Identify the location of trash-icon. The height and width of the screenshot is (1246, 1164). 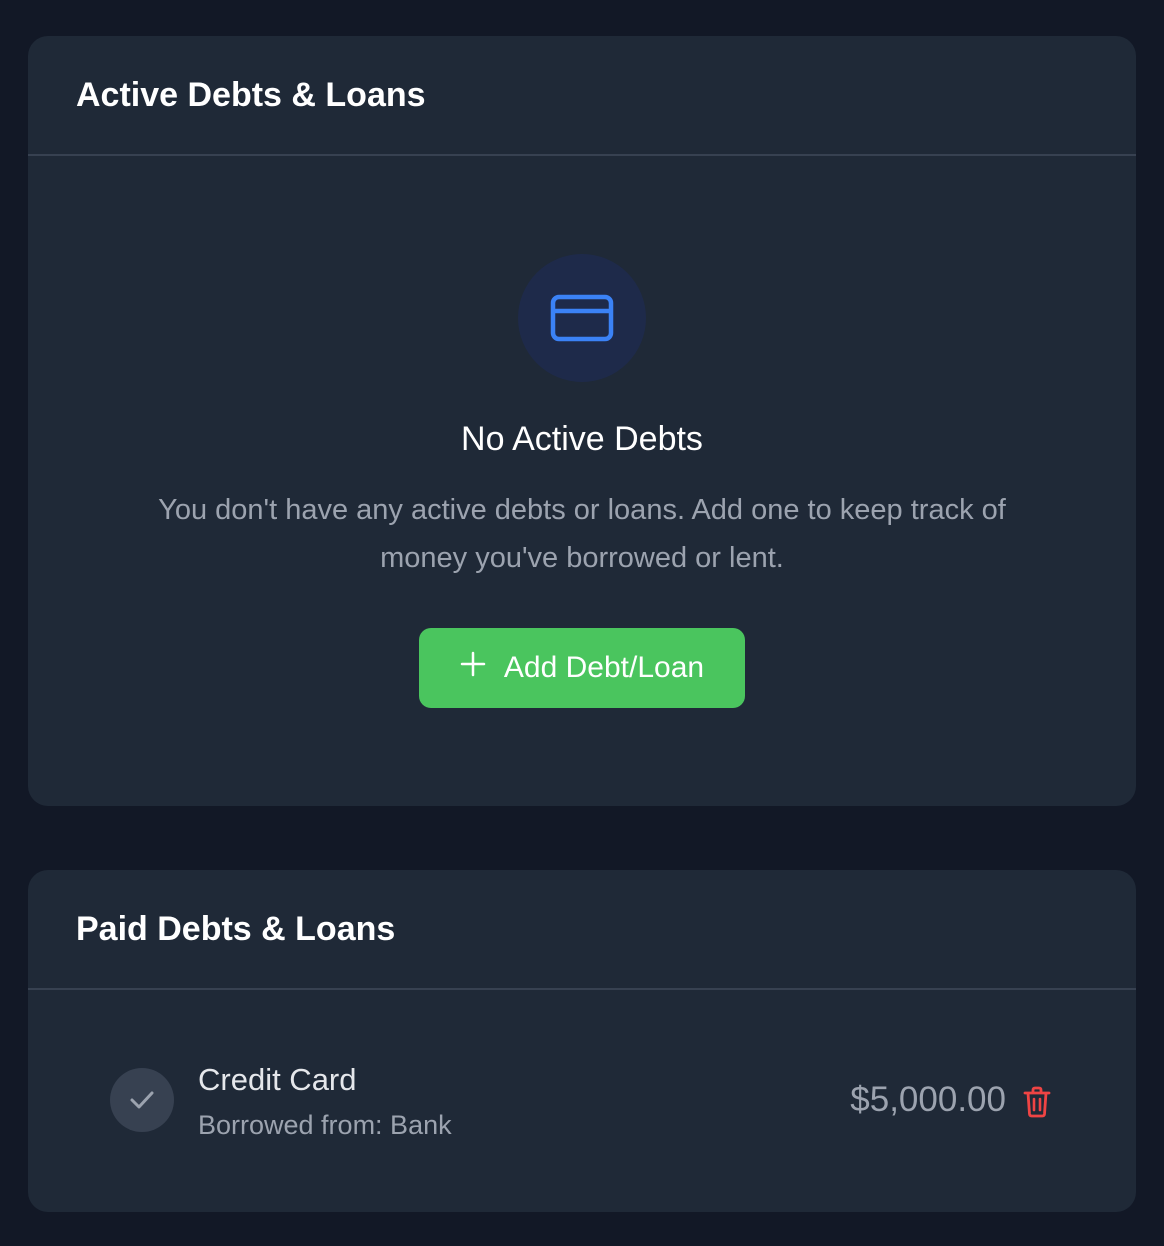
(1037, 1102).